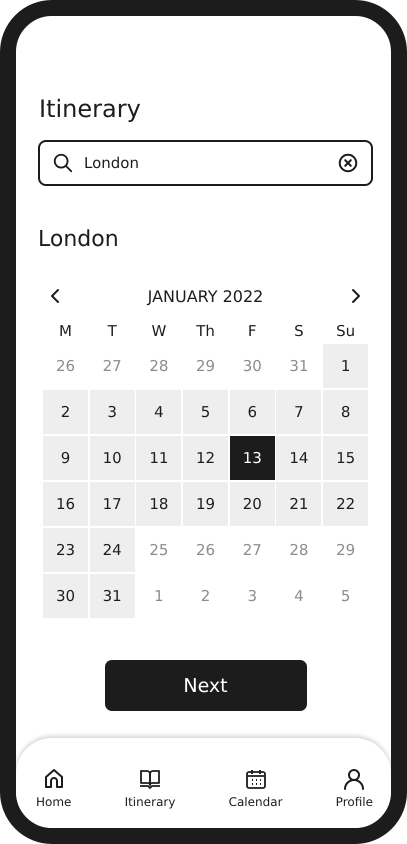 The image size is (407, 844). I want to click on calendar-day: 30, so click(65, 596).